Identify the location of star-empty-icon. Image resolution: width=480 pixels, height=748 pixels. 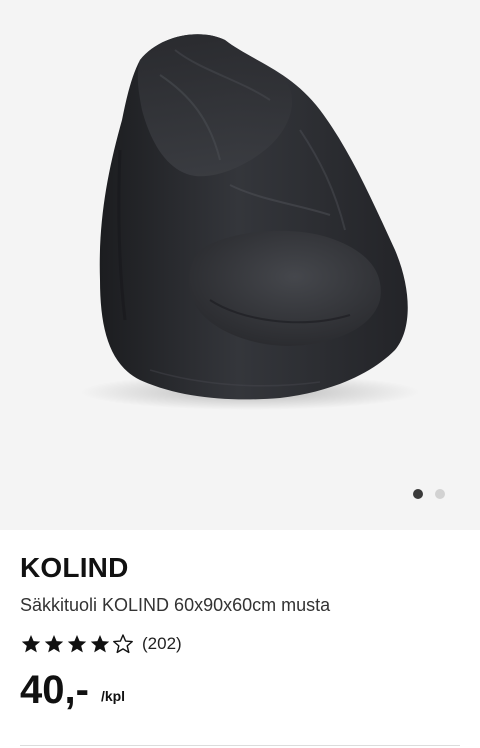
(123, 644).